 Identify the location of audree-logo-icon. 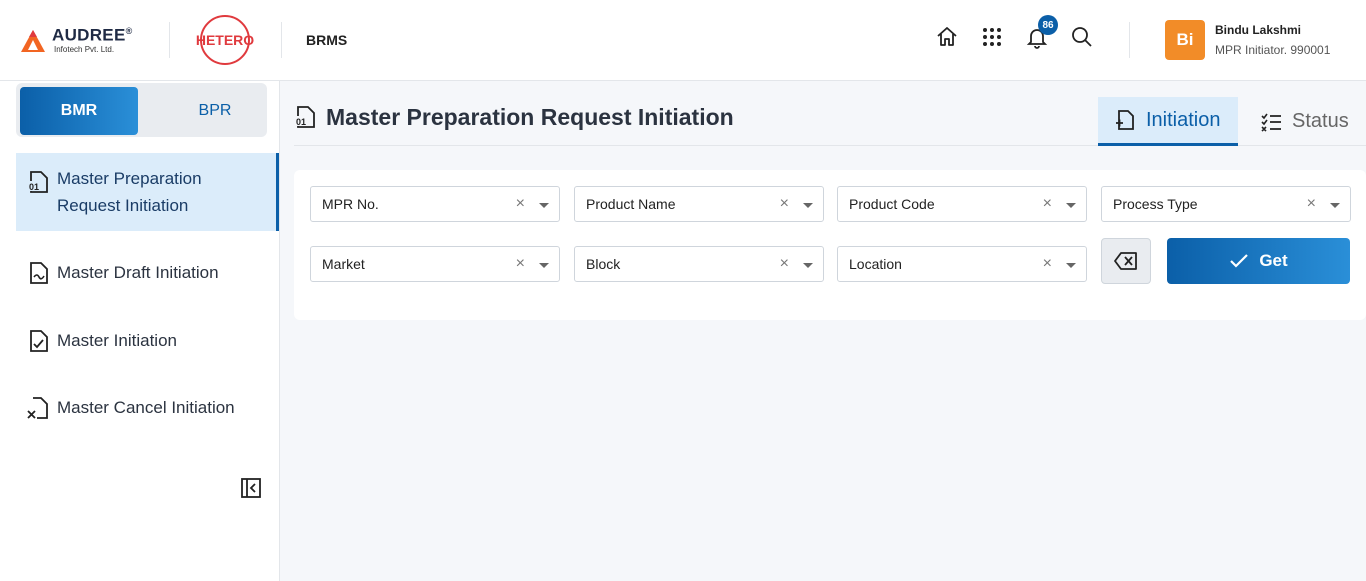
(33, 41).